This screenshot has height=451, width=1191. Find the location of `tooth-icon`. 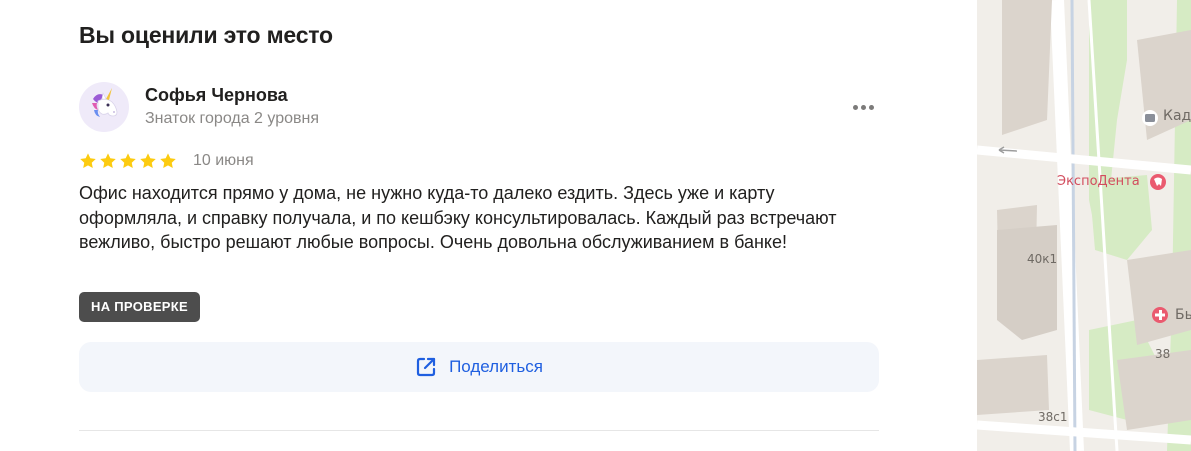

tooth-icon is located at coordinates (1158, 182).